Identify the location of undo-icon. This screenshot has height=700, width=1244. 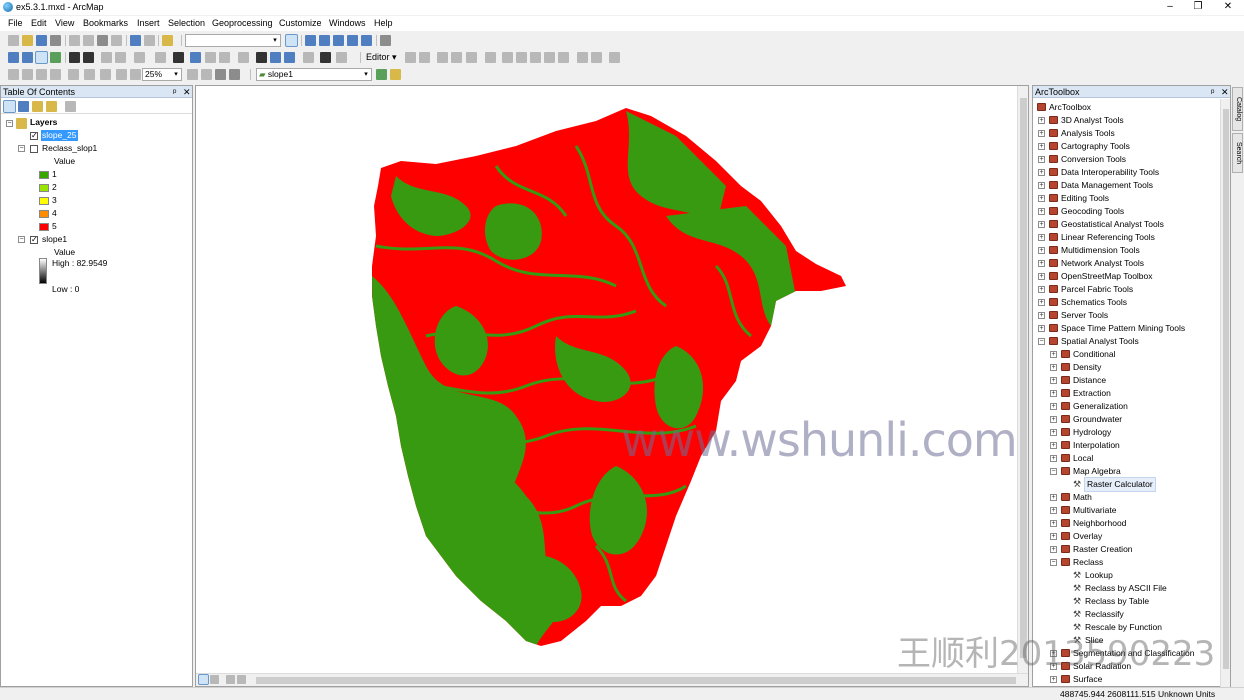
(135, 40).